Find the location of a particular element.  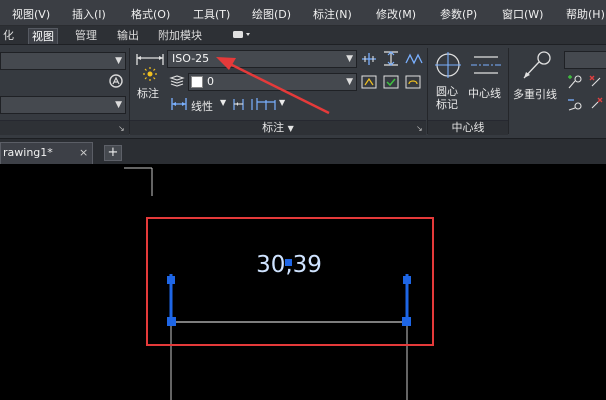

annotation-arrow-head is located at coordinates (226, 63).